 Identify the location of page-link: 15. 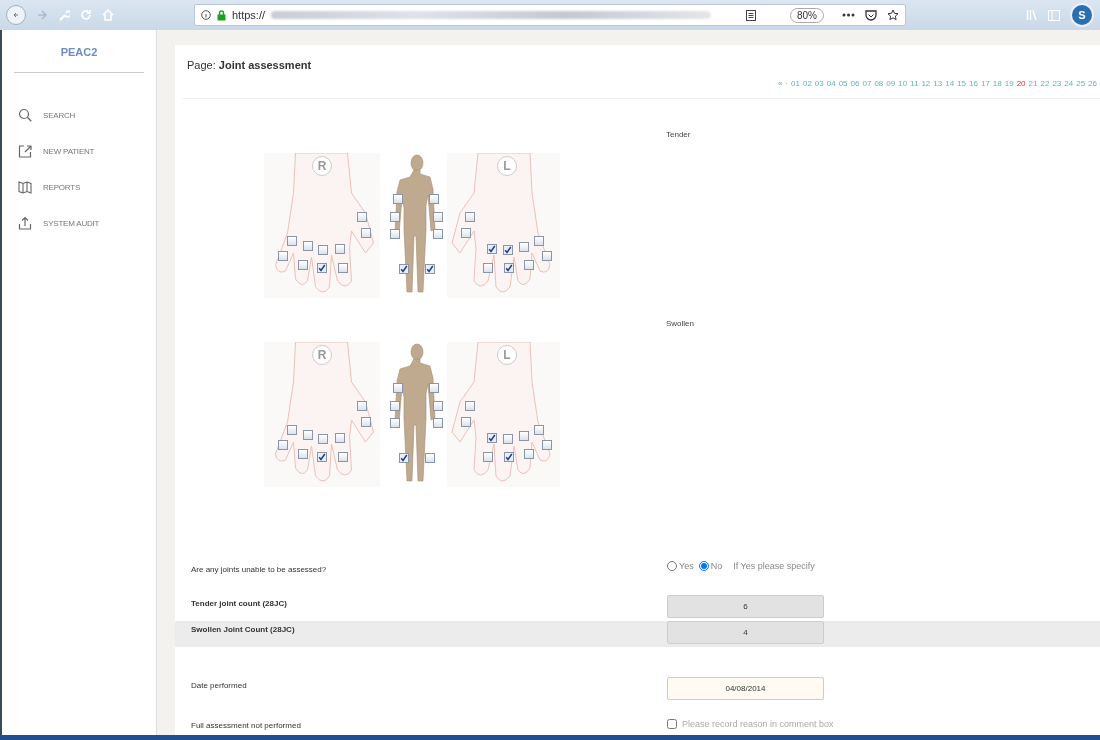
(962, 83).